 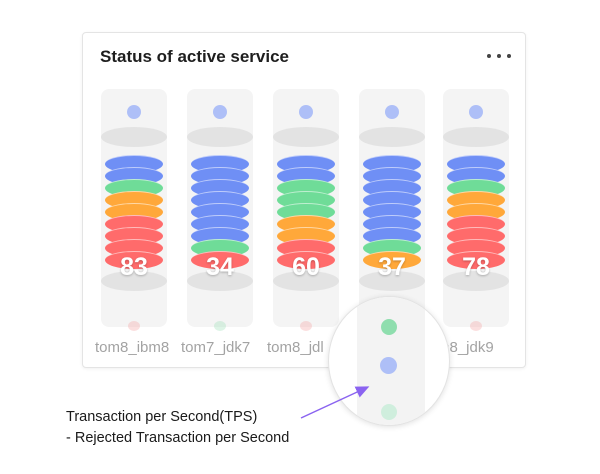 What do you see at coordinates (335, 402) in the screenshot?
I see `callout-arrow` at bounding box center [335, 402].